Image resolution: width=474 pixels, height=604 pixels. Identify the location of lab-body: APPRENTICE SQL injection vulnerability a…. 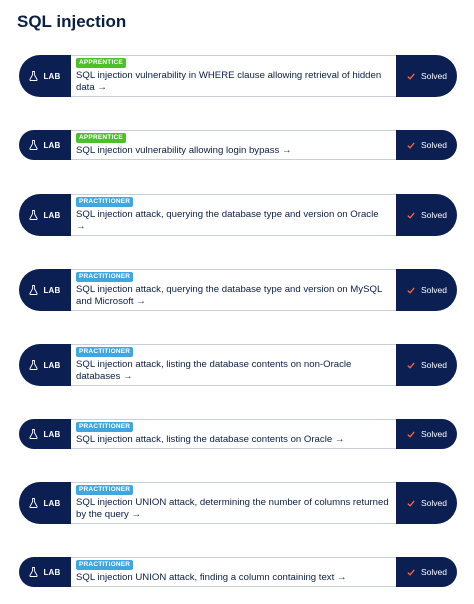
(233, 145).